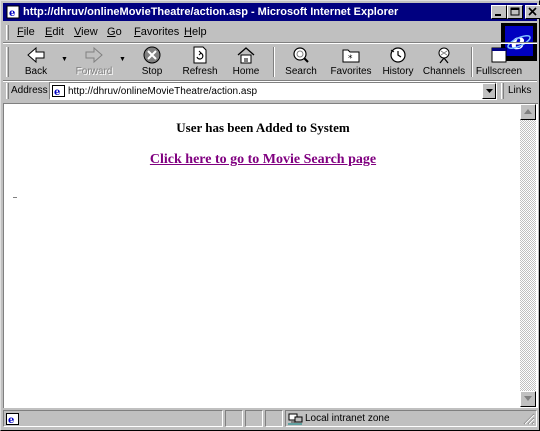 The height and width of the screenshot is (431, 540). What do you see at coordinates (444, 55) in the screenshot?
I see `channels-icon` at bounding box center [444, 55].